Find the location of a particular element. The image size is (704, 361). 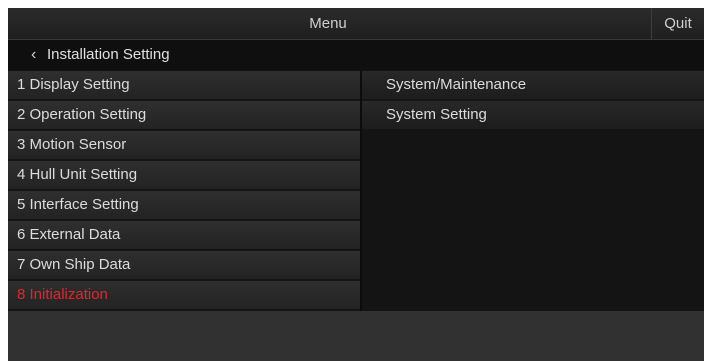

section-title: Installation Setting is located at coordinates (108, 54).